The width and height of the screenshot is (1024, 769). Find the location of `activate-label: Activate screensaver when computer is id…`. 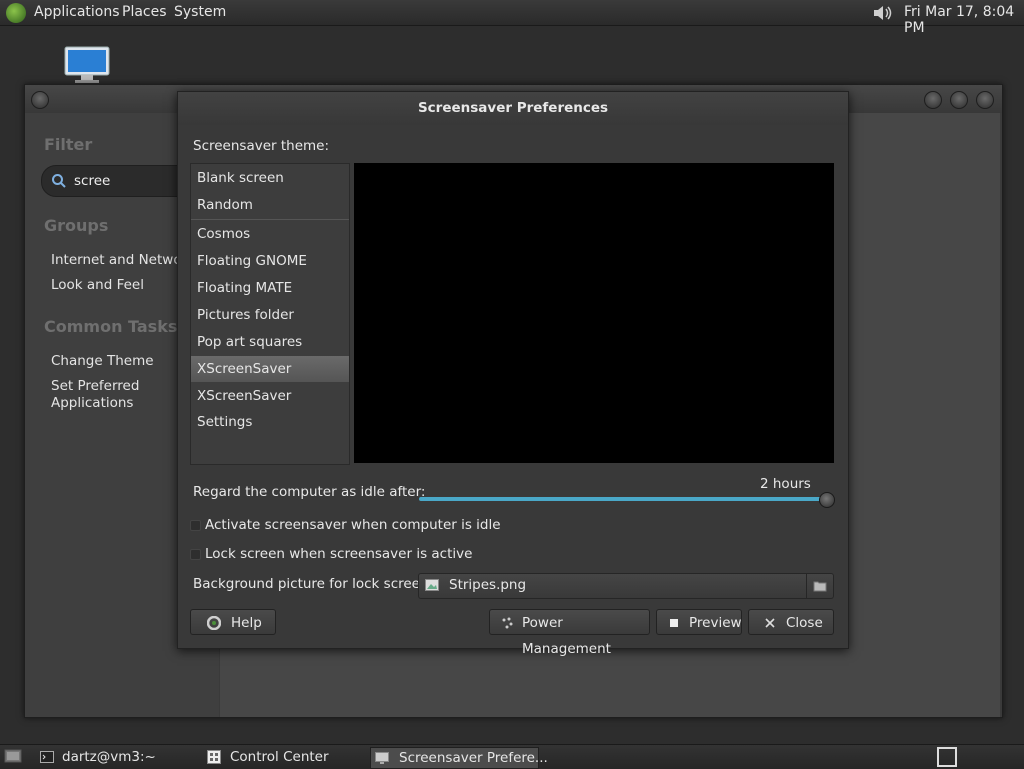

activate-label: Activate screensaver when computer is id… is located at coordinates (353, 525).